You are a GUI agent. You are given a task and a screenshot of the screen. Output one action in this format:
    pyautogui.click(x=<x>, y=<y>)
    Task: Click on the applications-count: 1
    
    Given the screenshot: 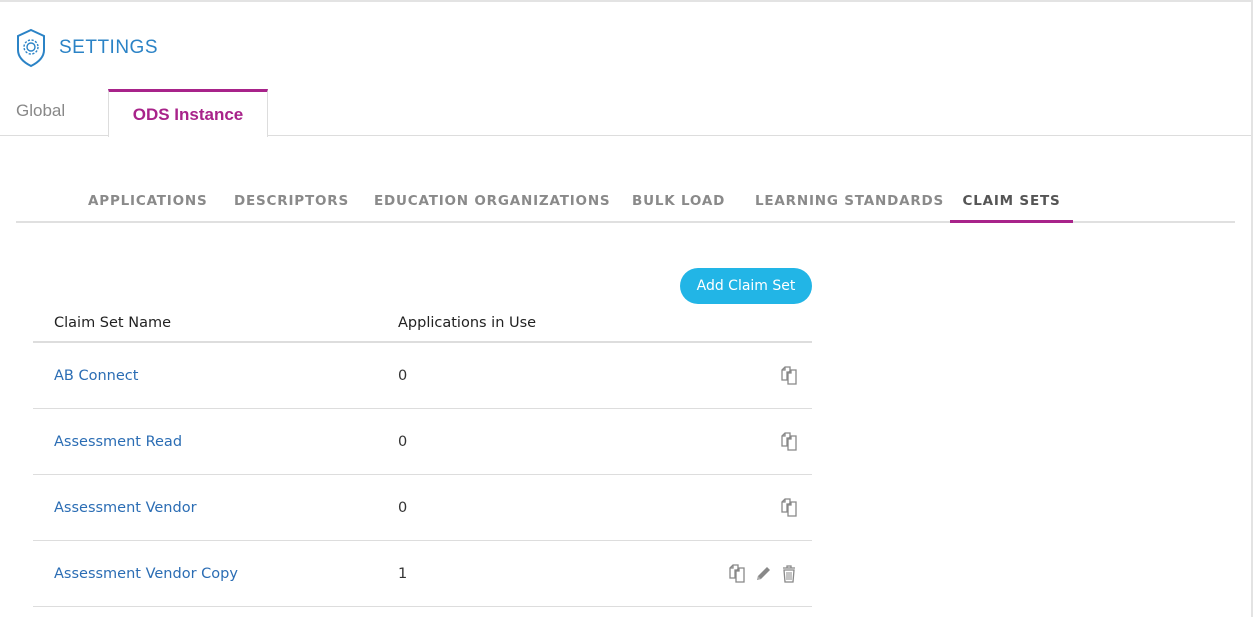 What is the action you would take?
    pyautogui.click(x=403, y=574)
    